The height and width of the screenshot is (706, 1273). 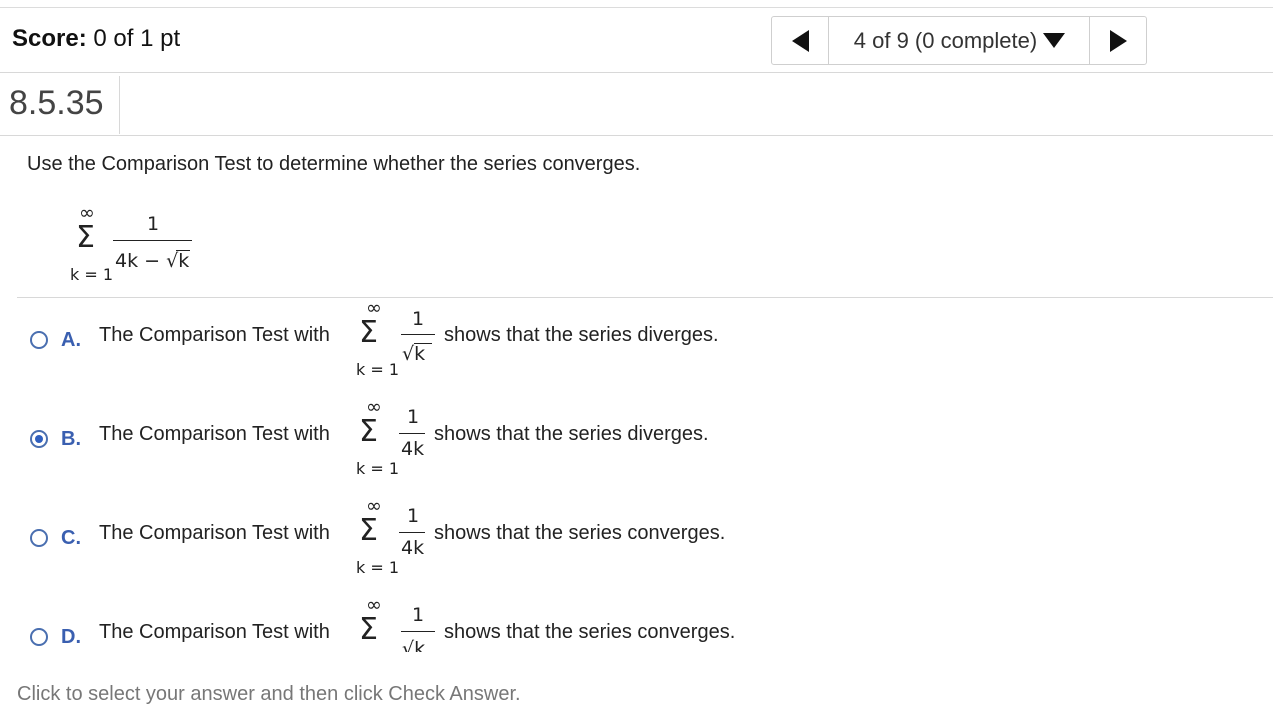 I want to click on series-denominator: 4k − √k, so click(x=152, y=261).